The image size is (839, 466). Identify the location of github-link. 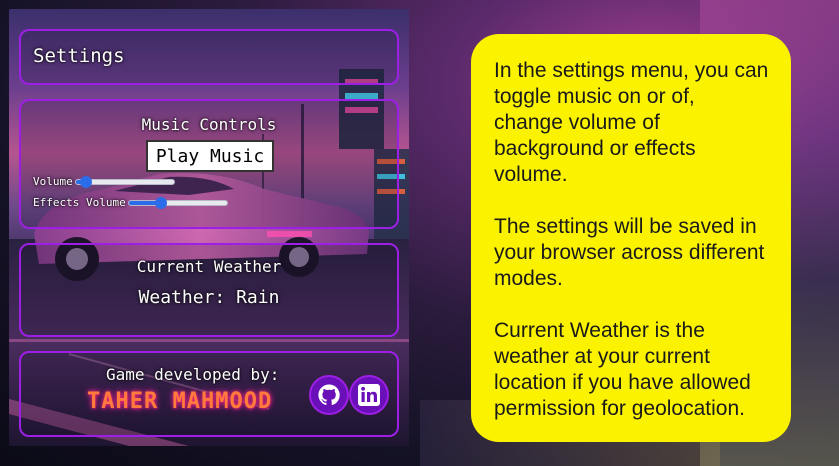
(329, 395).